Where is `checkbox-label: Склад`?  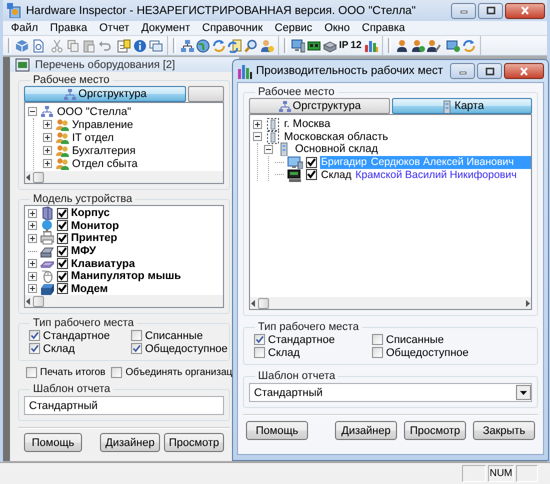 checkbox-label: Склад is located at coordinates (59, 348).